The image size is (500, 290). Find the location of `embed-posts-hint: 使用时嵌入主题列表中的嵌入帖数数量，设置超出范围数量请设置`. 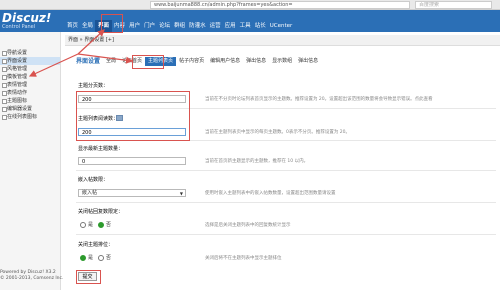

embed-posts-hint: 使用时嵌入主题列表中的嵌入帖数数量，设置超出范围数量请设置 is located at coordinates (270, 193).